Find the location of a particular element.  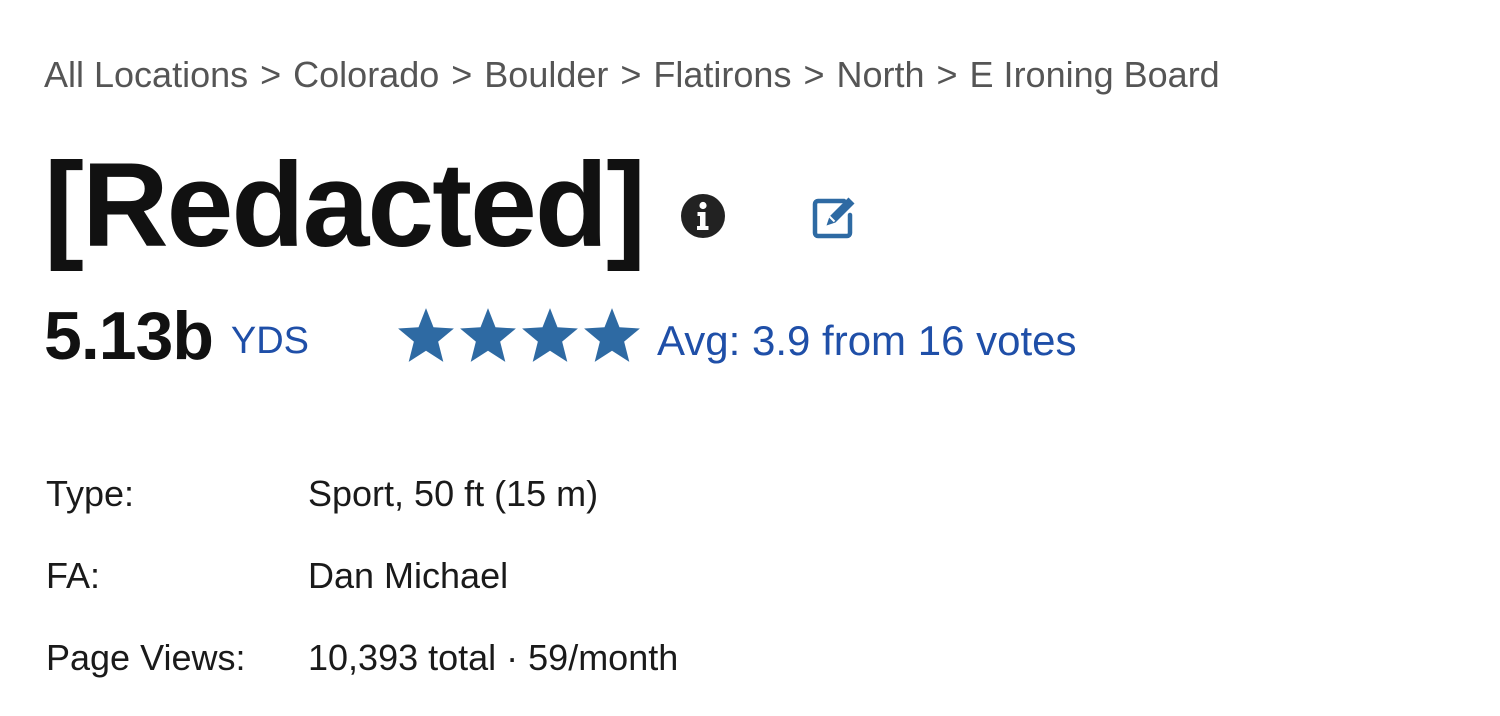

breadcrumb-item-north: North is located at coordinates (880, 74).